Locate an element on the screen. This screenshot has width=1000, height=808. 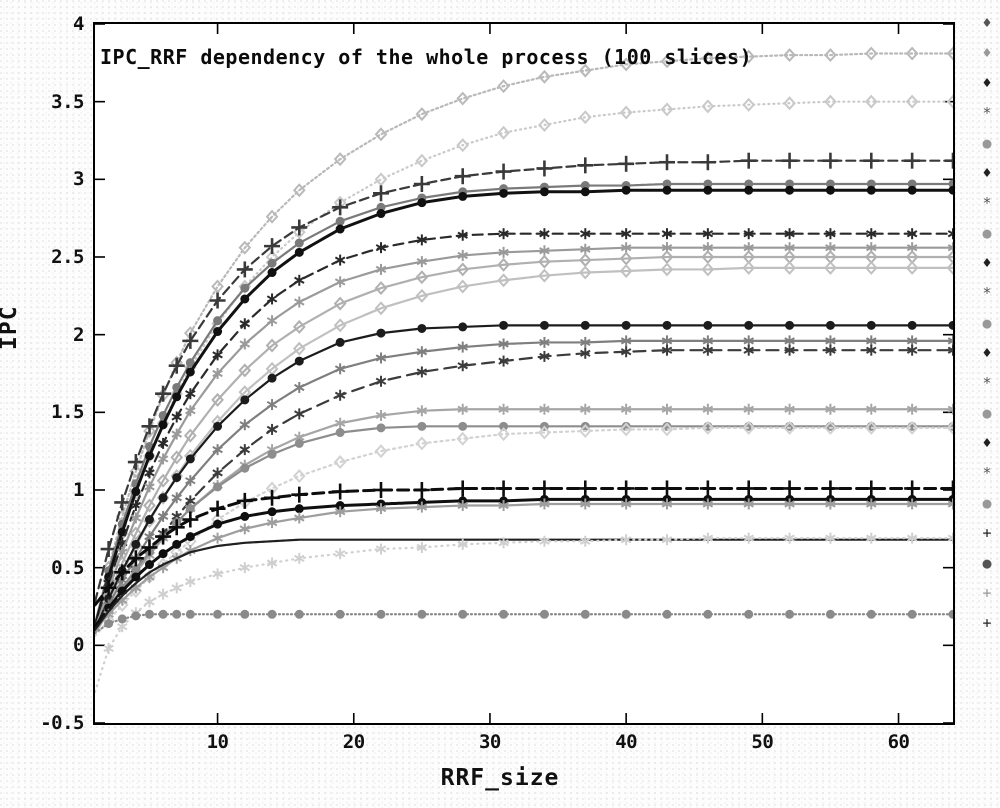
series-line is located at coordinates (524, 563).